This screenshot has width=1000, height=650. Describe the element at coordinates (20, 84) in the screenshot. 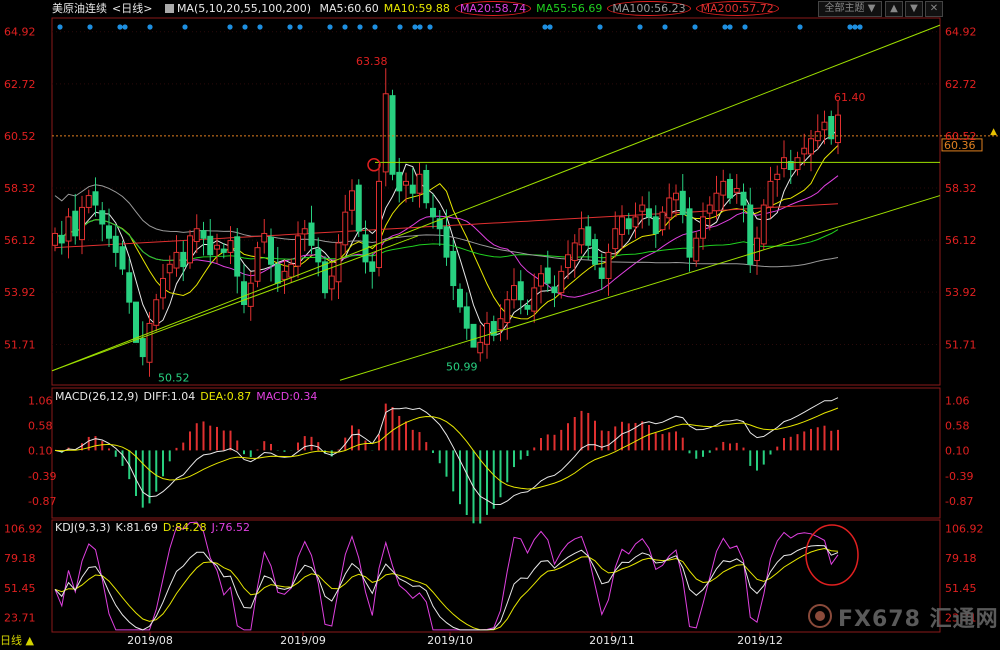

I see `price-tick-left: 62.72` at that location.